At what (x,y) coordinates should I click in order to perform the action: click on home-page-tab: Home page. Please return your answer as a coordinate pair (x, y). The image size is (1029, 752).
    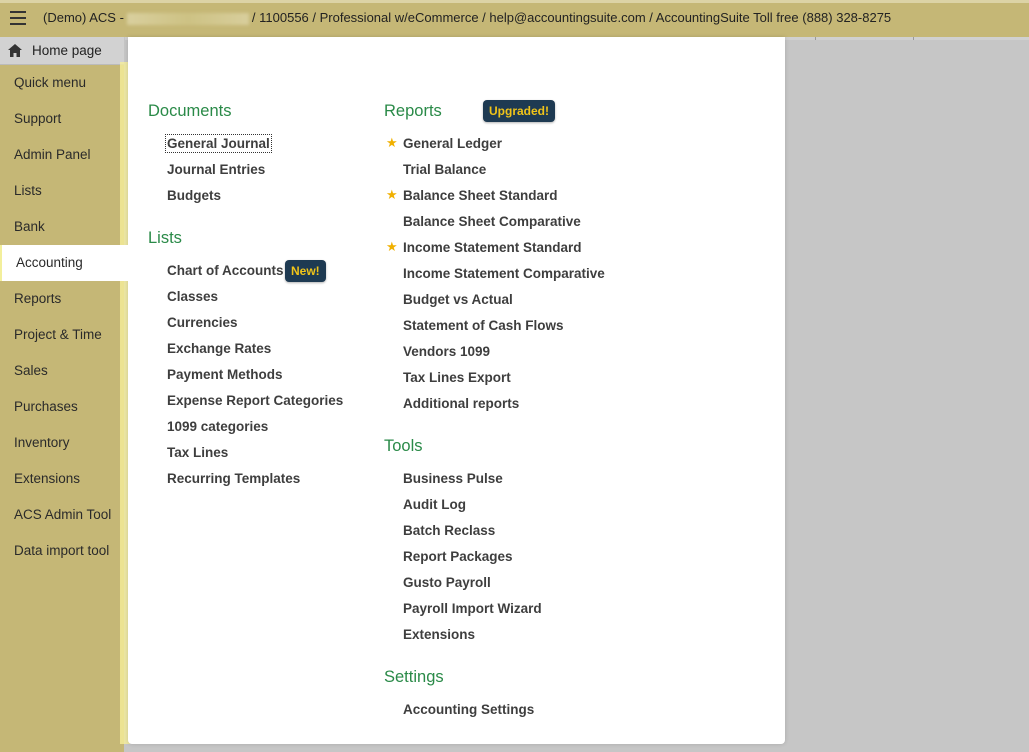
    Looking at the image, I should click on (62, 51).